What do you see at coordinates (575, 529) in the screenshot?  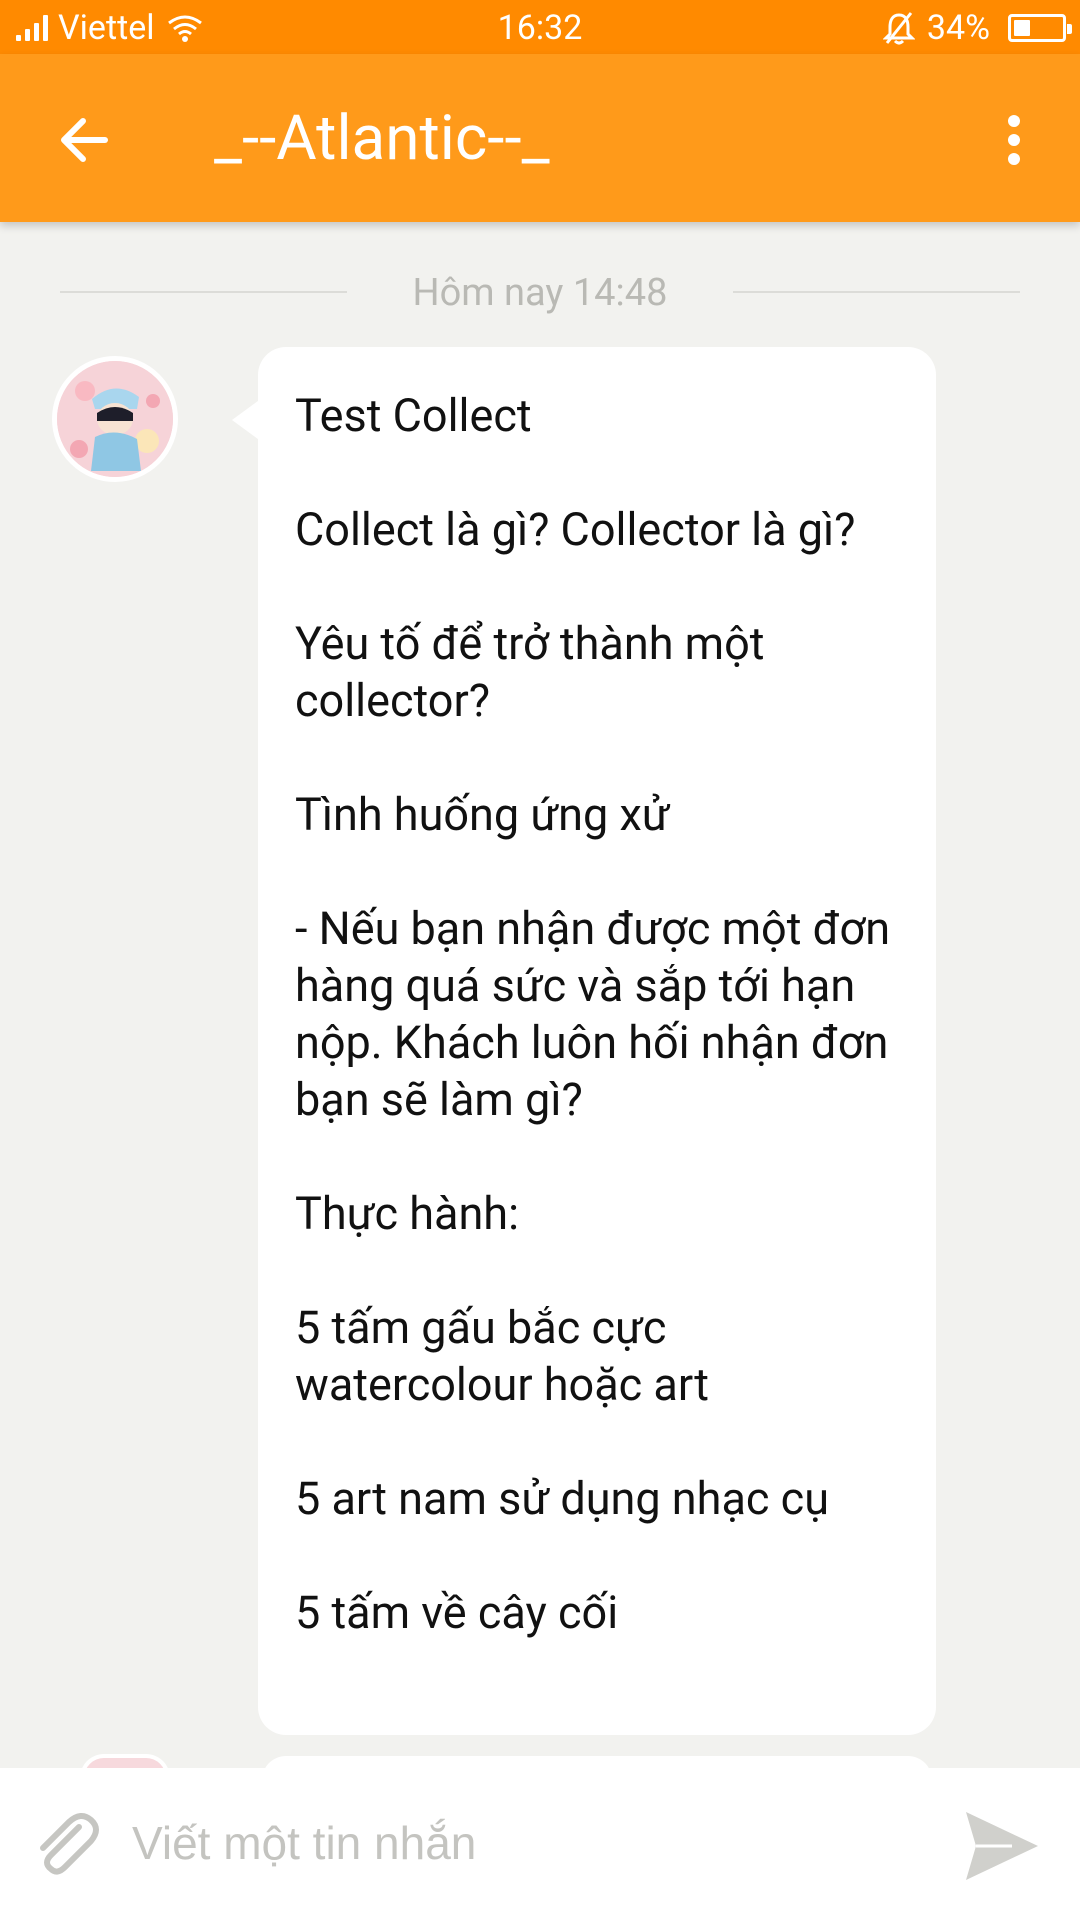 I see `message-paragraph: Collect là gì? Collector là gì?` at bounding box center [575, 529].